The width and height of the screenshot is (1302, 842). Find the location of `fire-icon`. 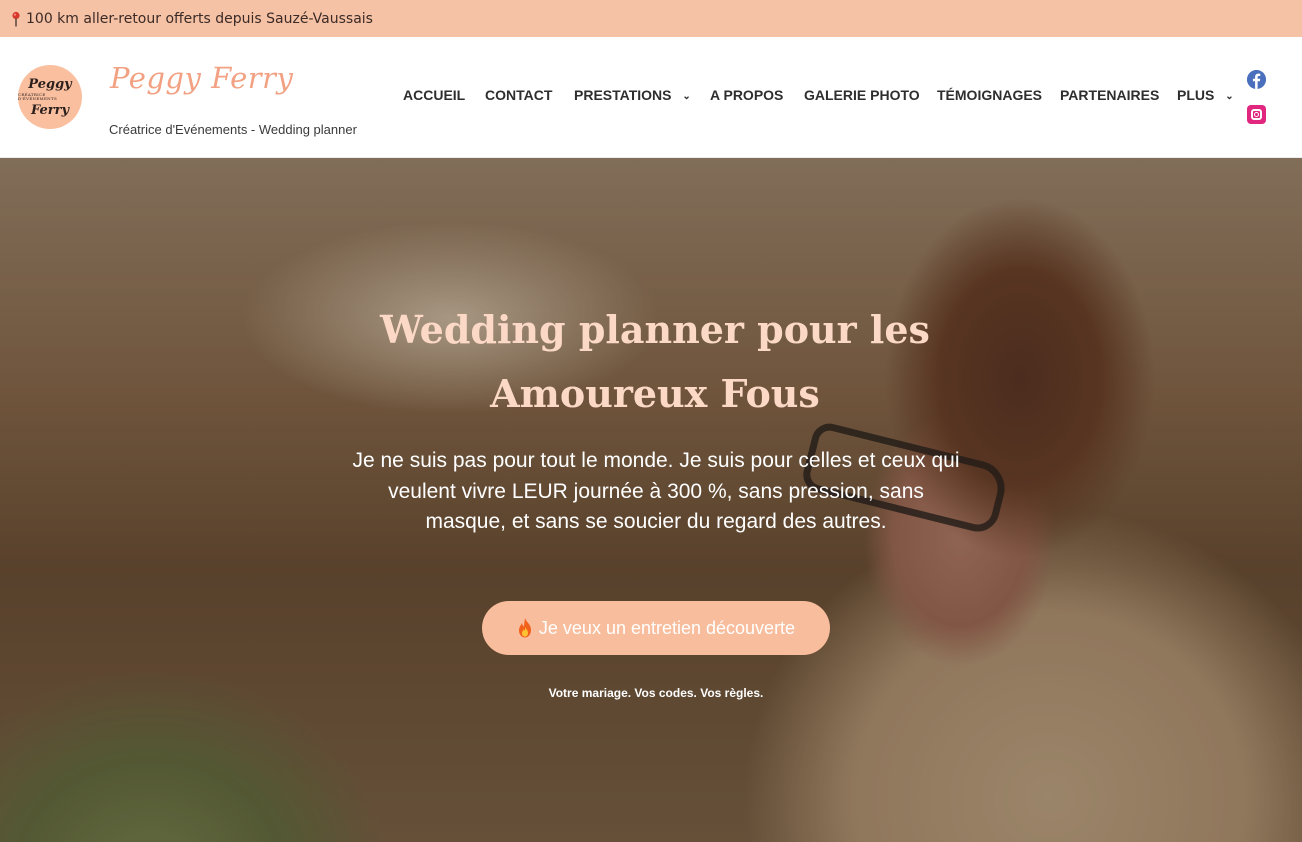

fire-icon is located at coordinates (525, 628).